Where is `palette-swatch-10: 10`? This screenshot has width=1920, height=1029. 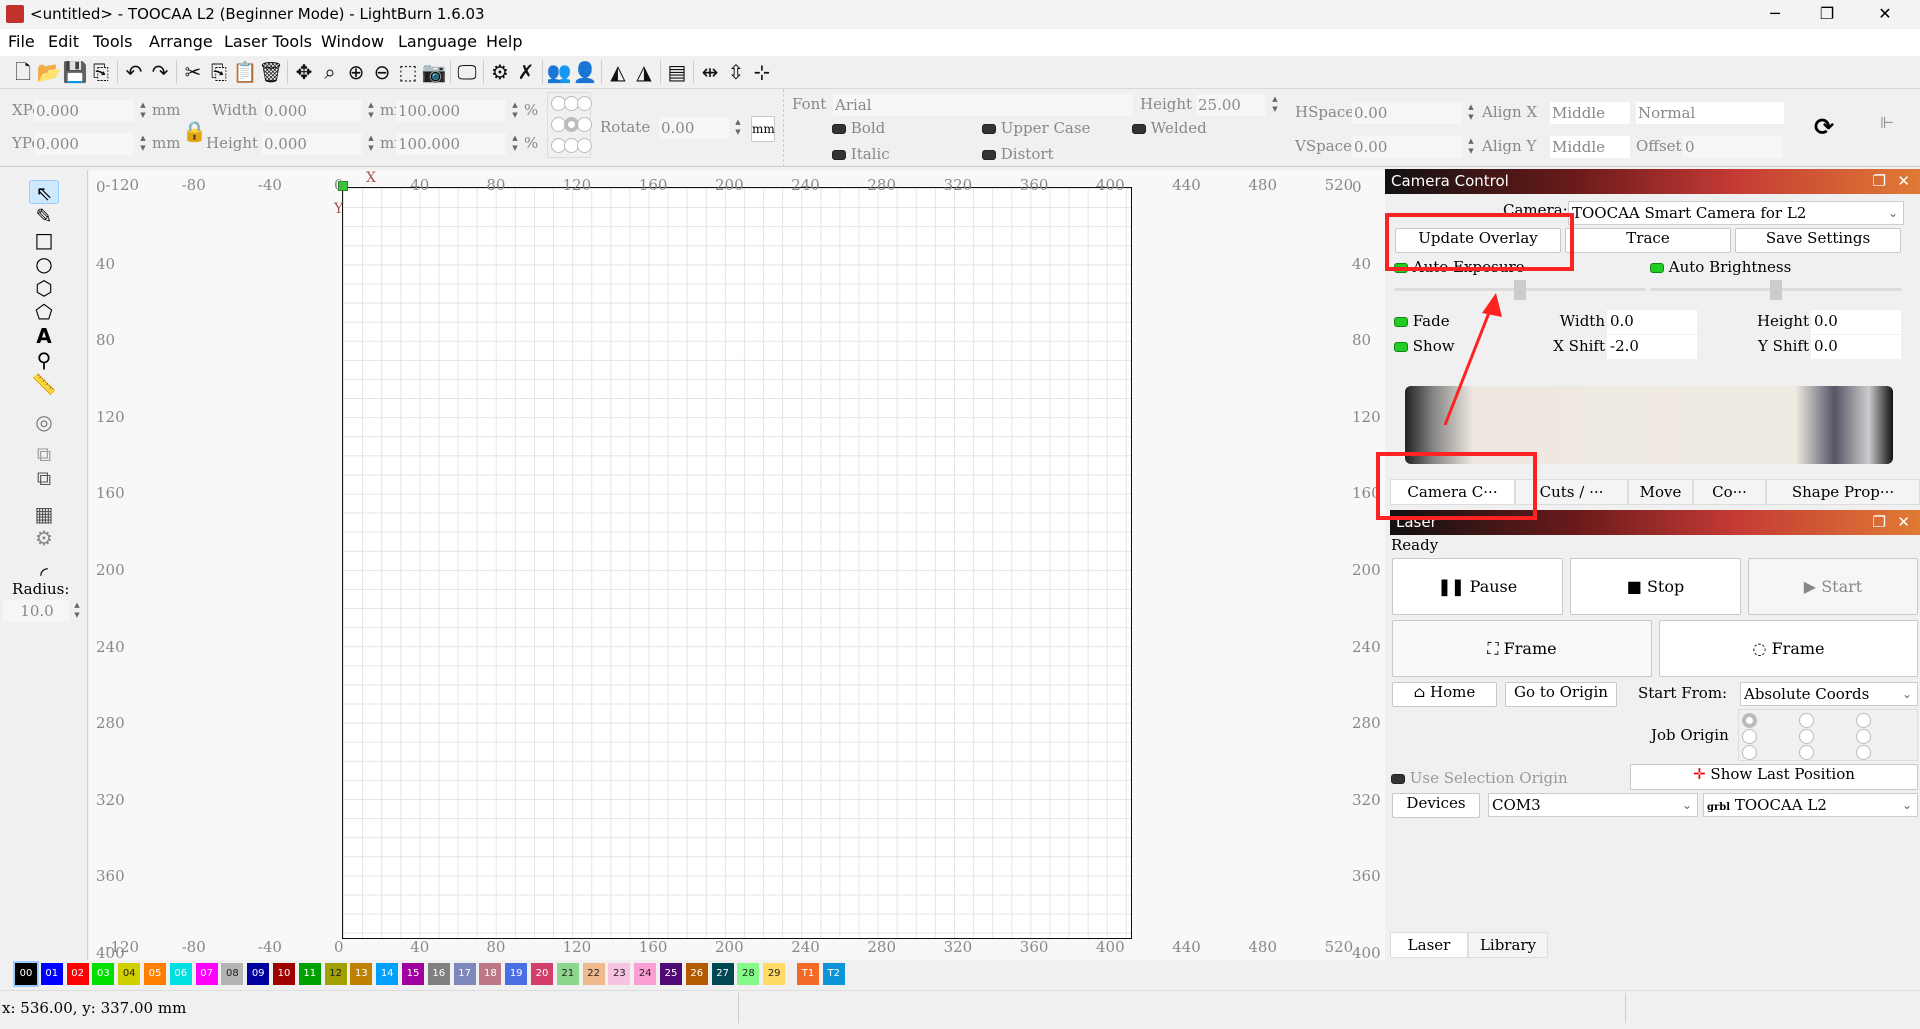
palette-swatch-10: 10 is located at coordinates (284, 974).